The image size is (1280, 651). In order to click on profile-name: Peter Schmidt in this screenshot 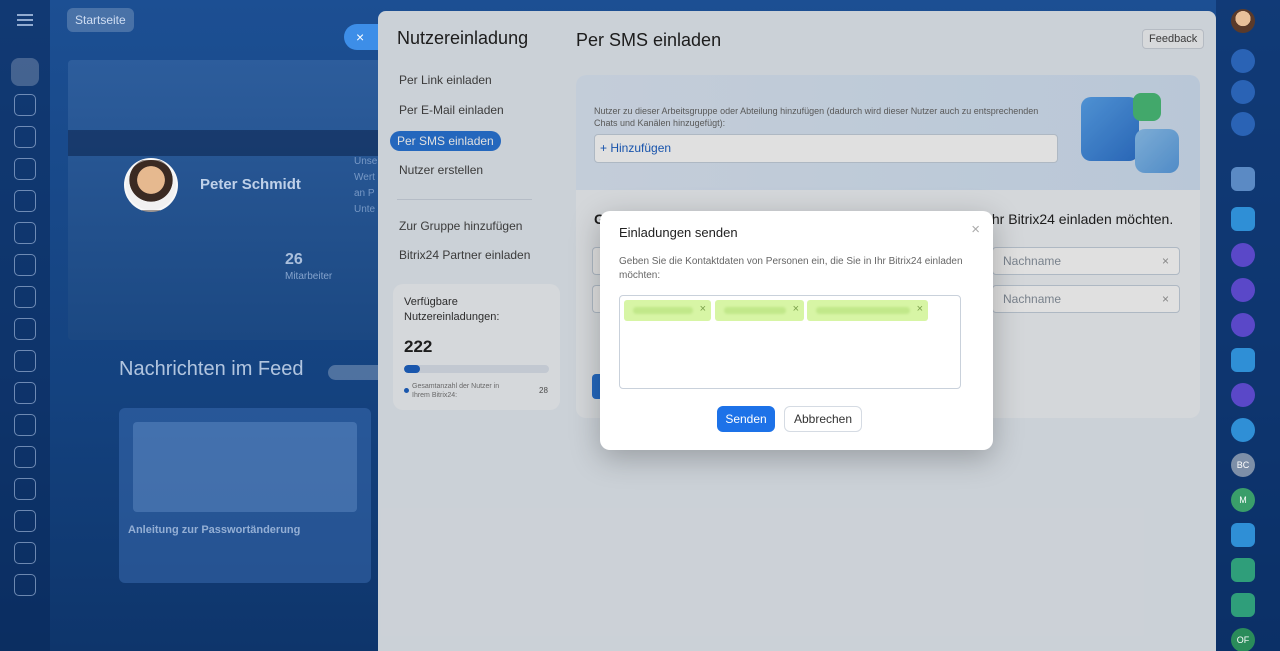, I will do `click(250, 184)`.